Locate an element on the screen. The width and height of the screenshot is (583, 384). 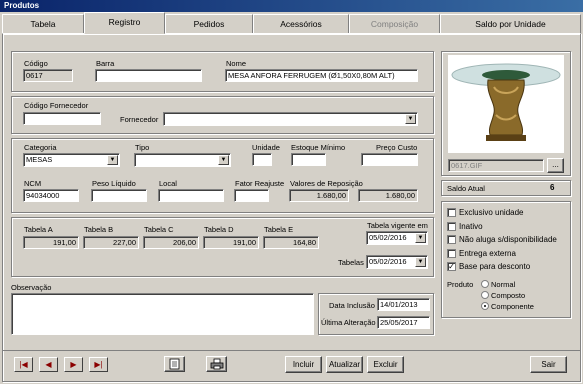
inativo-label: Inativo is located at coordinates (471, 226).